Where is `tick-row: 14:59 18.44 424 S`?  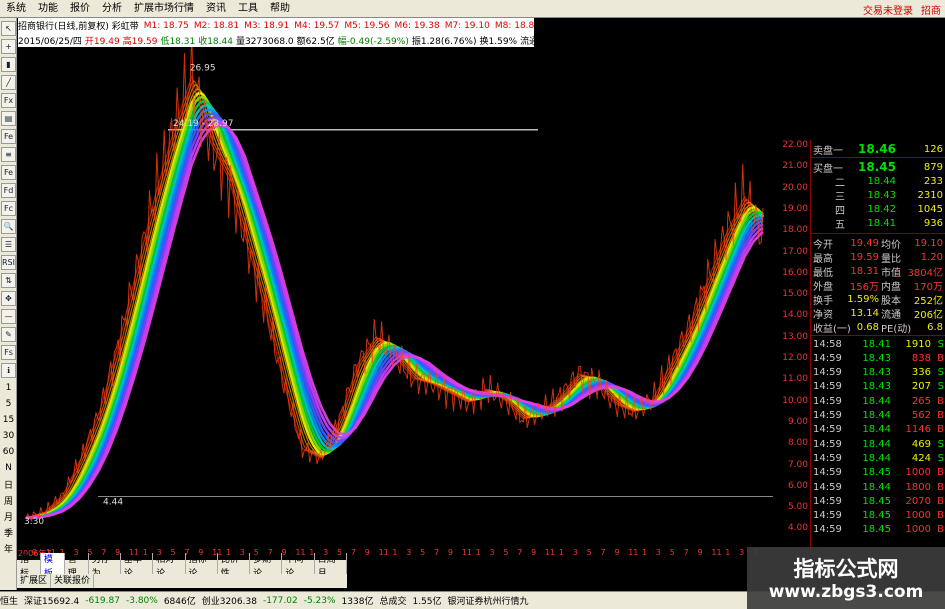
tick-row: 14:59 18.44 424 S is located at coordinates (878, 458).